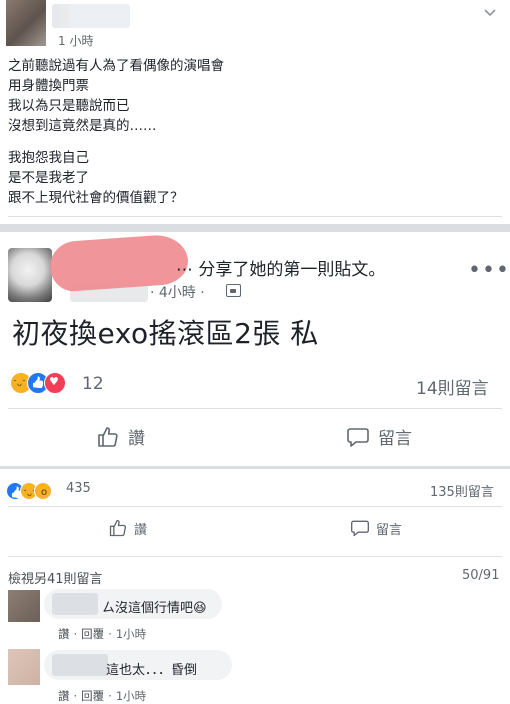 The height and width of the screenshot is (704, 510). I want to click on shared-post-content: 初夜換exo搖滾區2張 私, so click(165, 333).